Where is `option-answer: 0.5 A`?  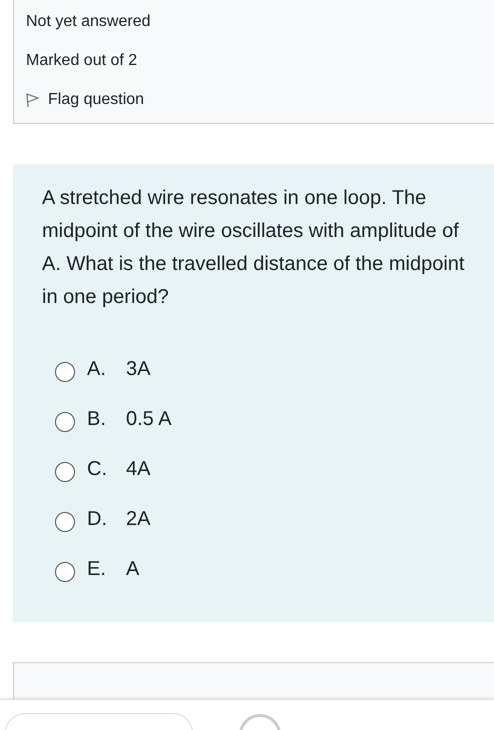 option-answer: 0.5 A is located at coordinates (149, 419).